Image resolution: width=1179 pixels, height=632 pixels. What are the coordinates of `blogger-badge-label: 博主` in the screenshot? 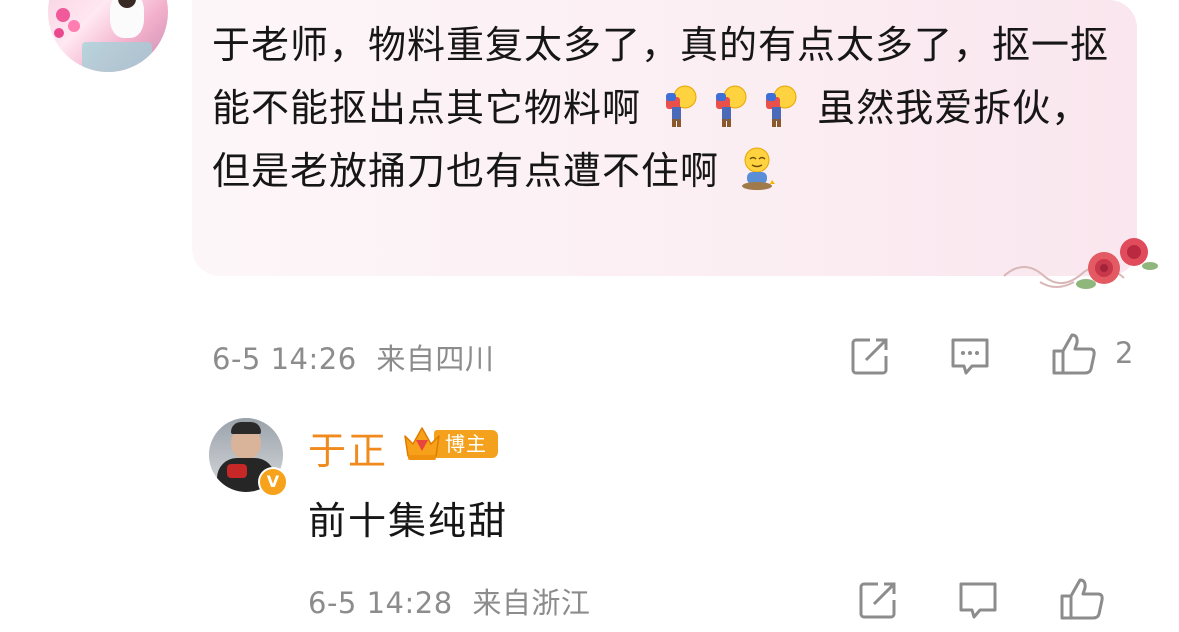 It's located at (466, 444).